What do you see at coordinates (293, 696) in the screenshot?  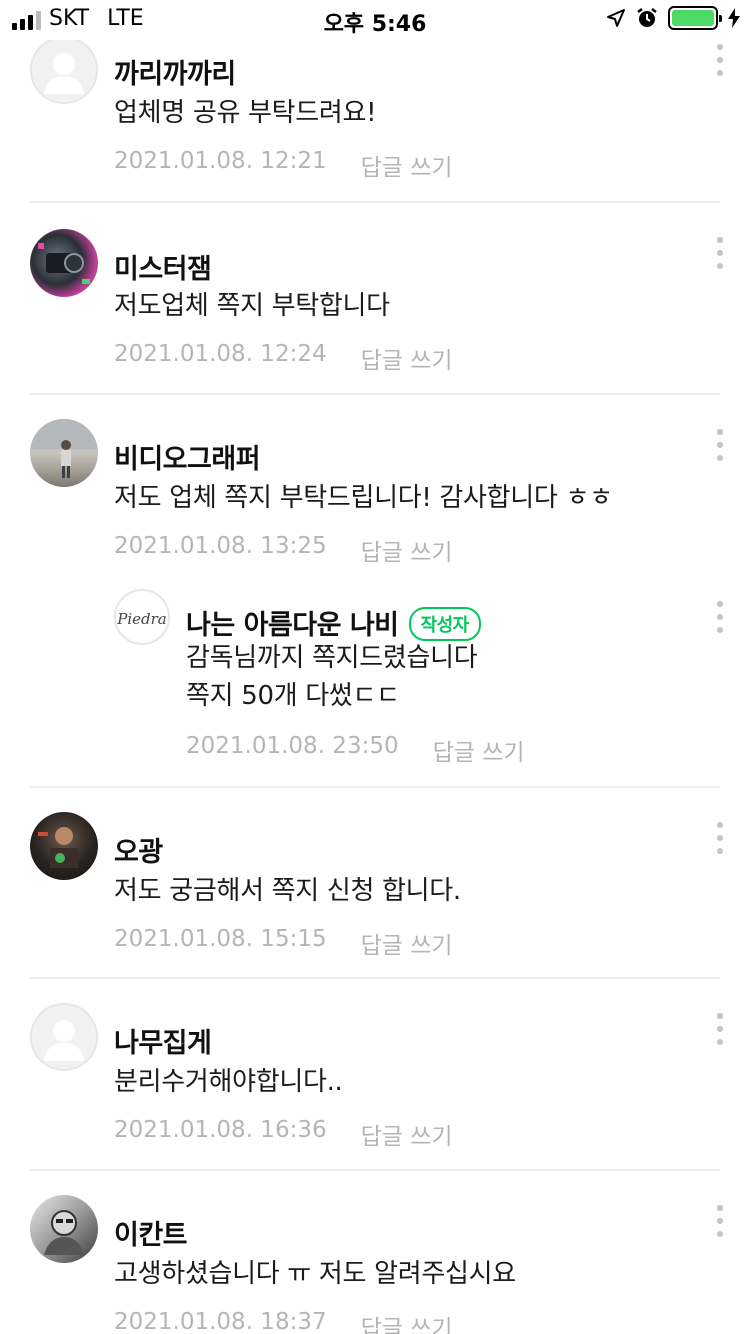 I see `comment-text-line: 쪽지 50개 다썼ㄷㄷ` at bounding box center [293, 696].